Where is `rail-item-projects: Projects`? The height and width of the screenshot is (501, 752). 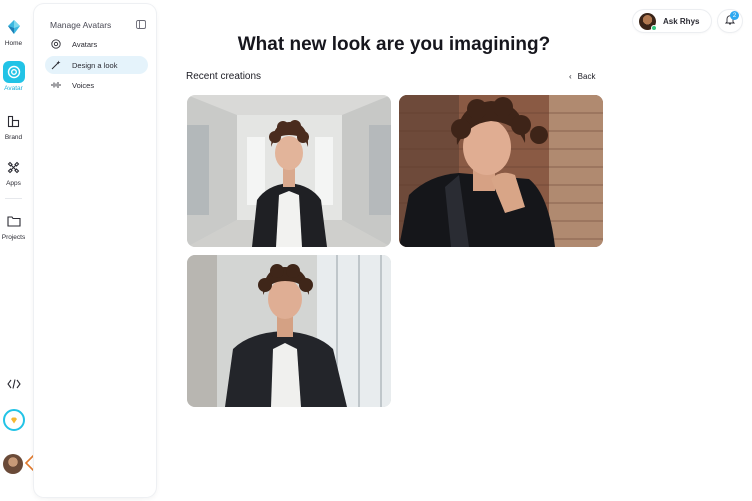 rail-item-projects: Projects is located at coordinates (13, 225).